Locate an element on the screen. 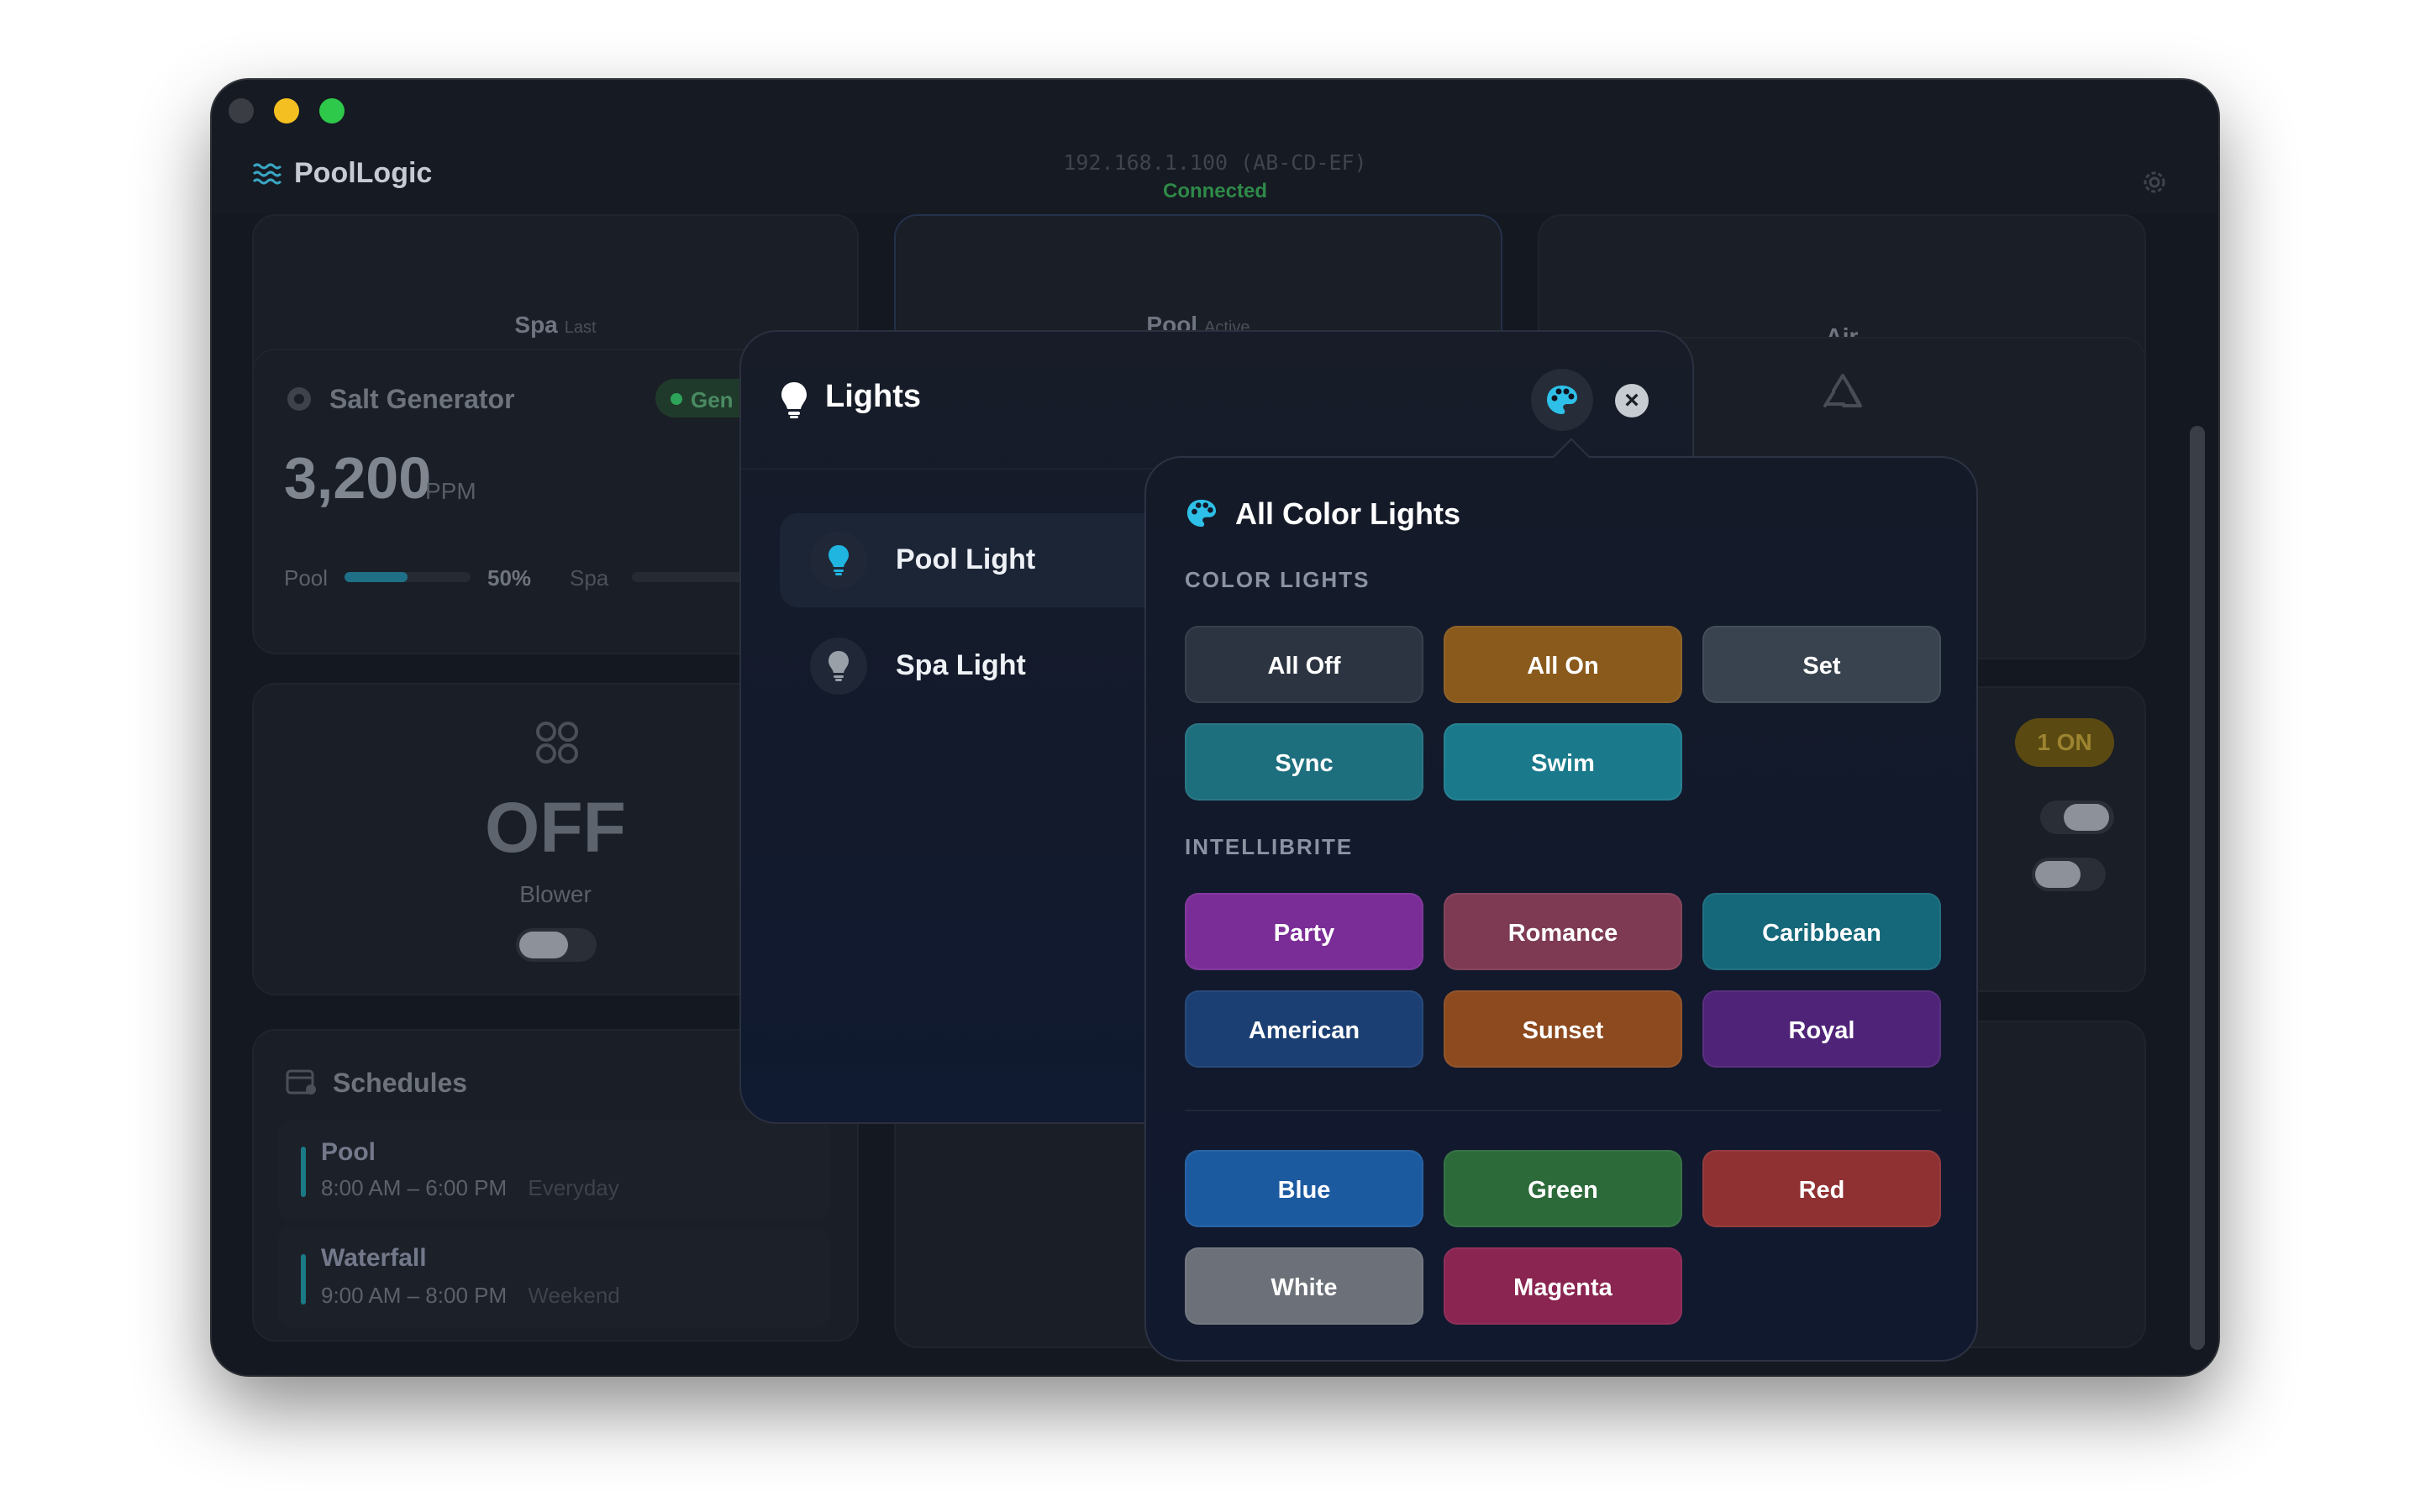  salt-unit: PPM is located at coordinates (450, 491).